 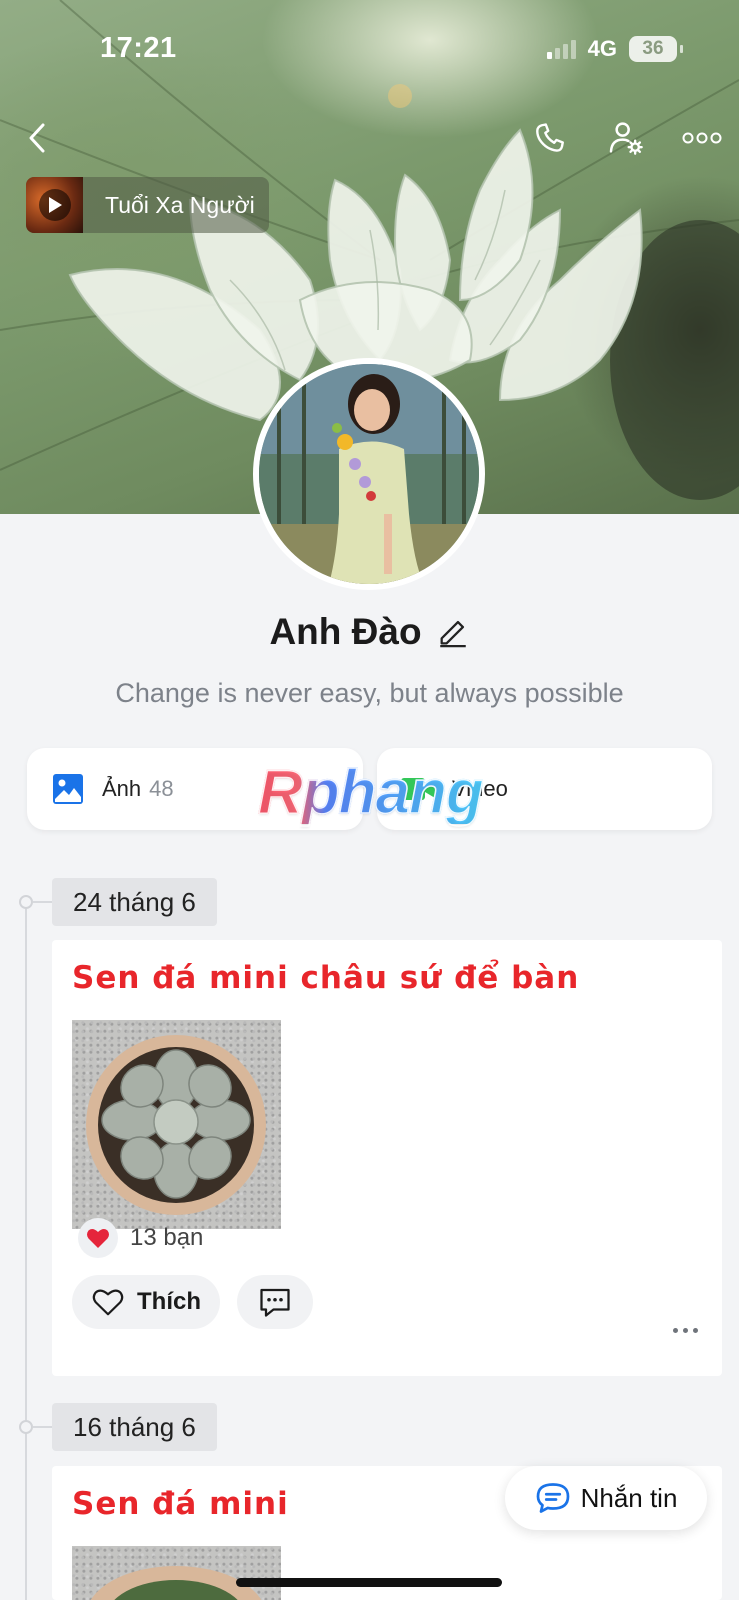 I want to click on watermark-logo: Rphang, so click(x=370, y=792).